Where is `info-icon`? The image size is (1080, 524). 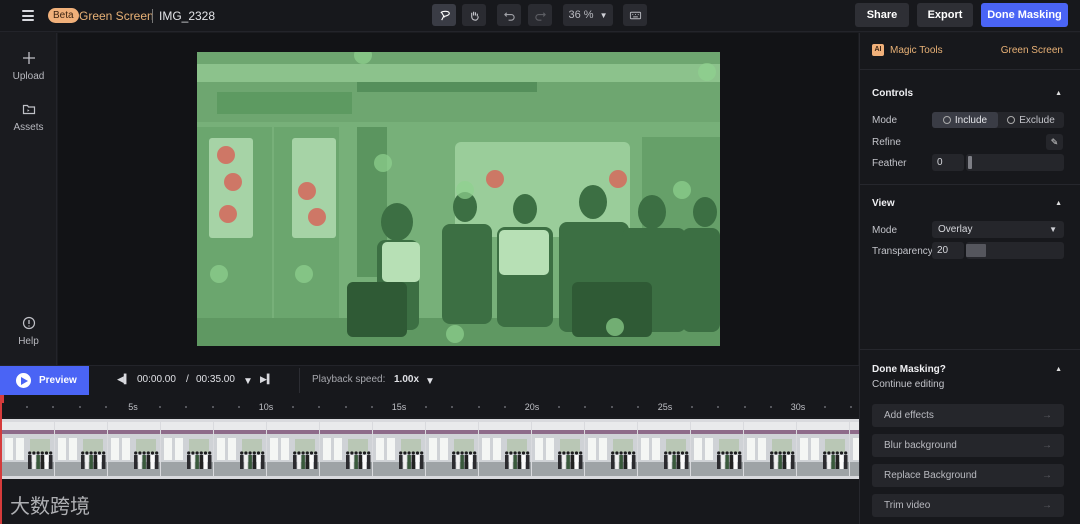
info-icon is located at coordinates (28, 323).